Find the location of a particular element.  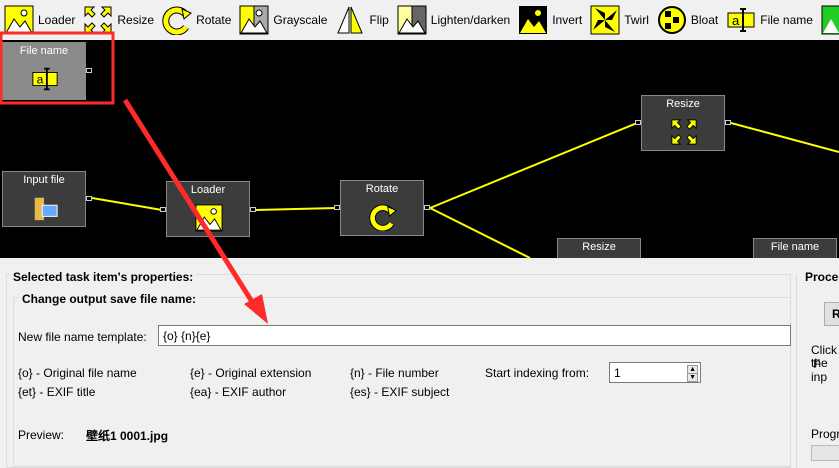

template-label: New file name template: is located at coordinates (82, 337).